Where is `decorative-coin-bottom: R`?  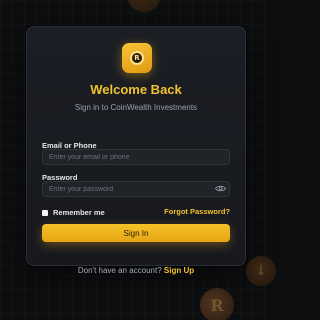 decorative-coin-bottom: R is located at coordinates (217, 304).